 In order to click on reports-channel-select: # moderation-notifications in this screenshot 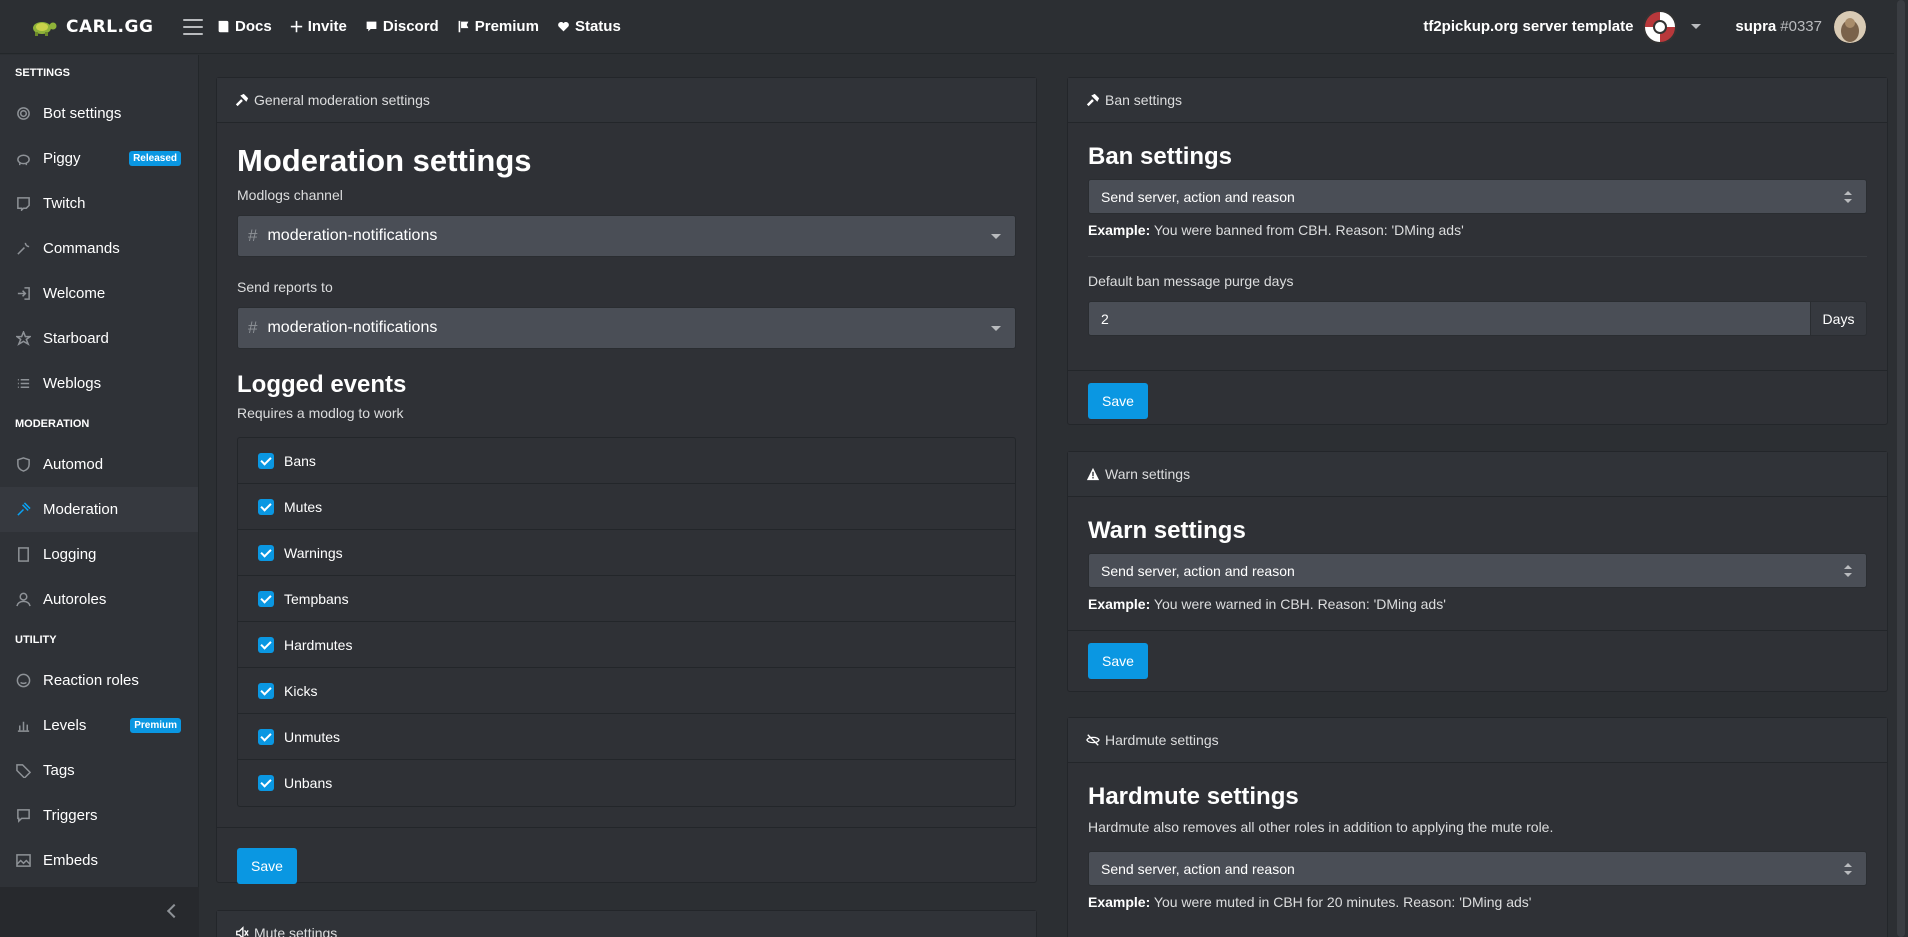, I will do `click(626, 328)`.